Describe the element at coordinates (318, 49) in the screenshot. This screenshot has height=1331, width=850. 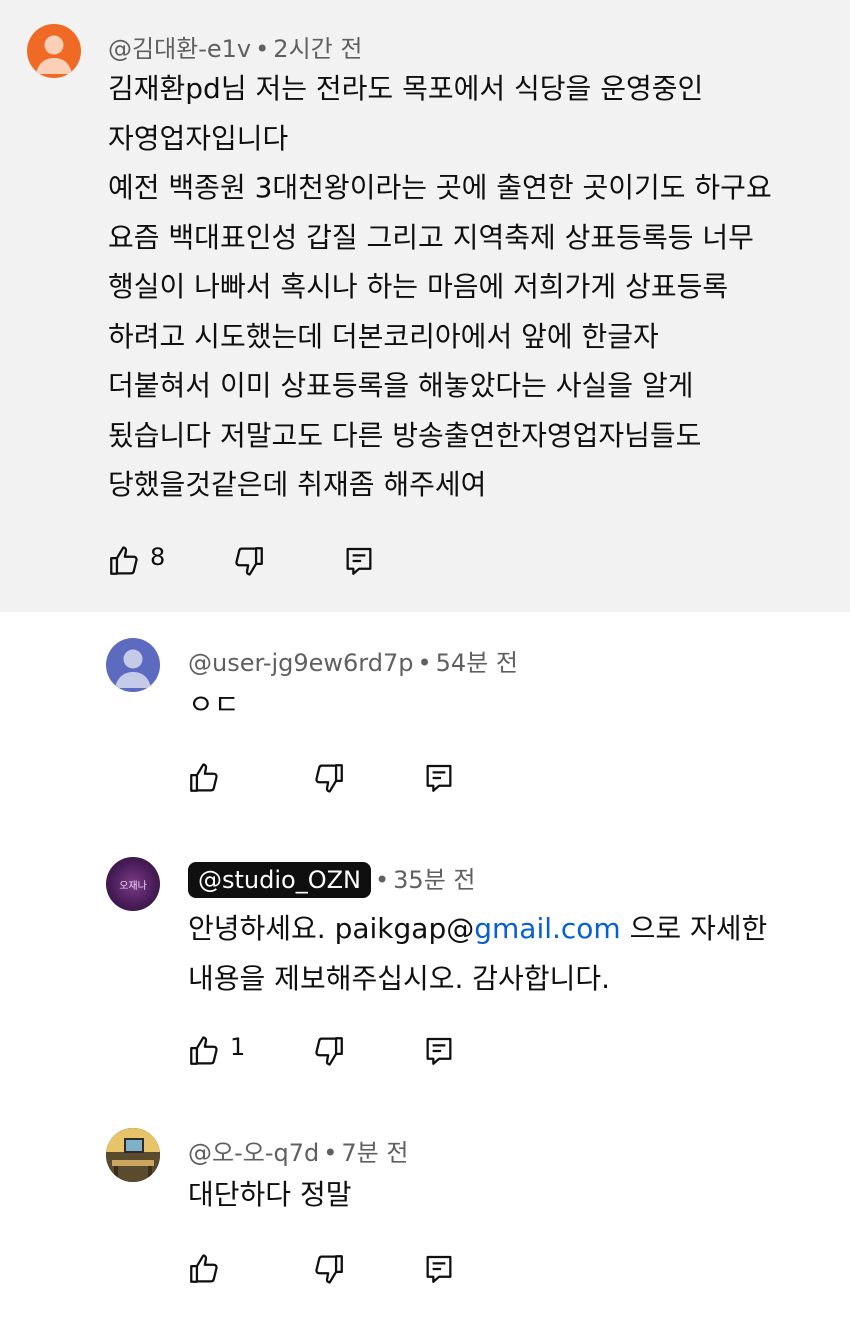
I see `comment-time: 2시간 전` at that location.